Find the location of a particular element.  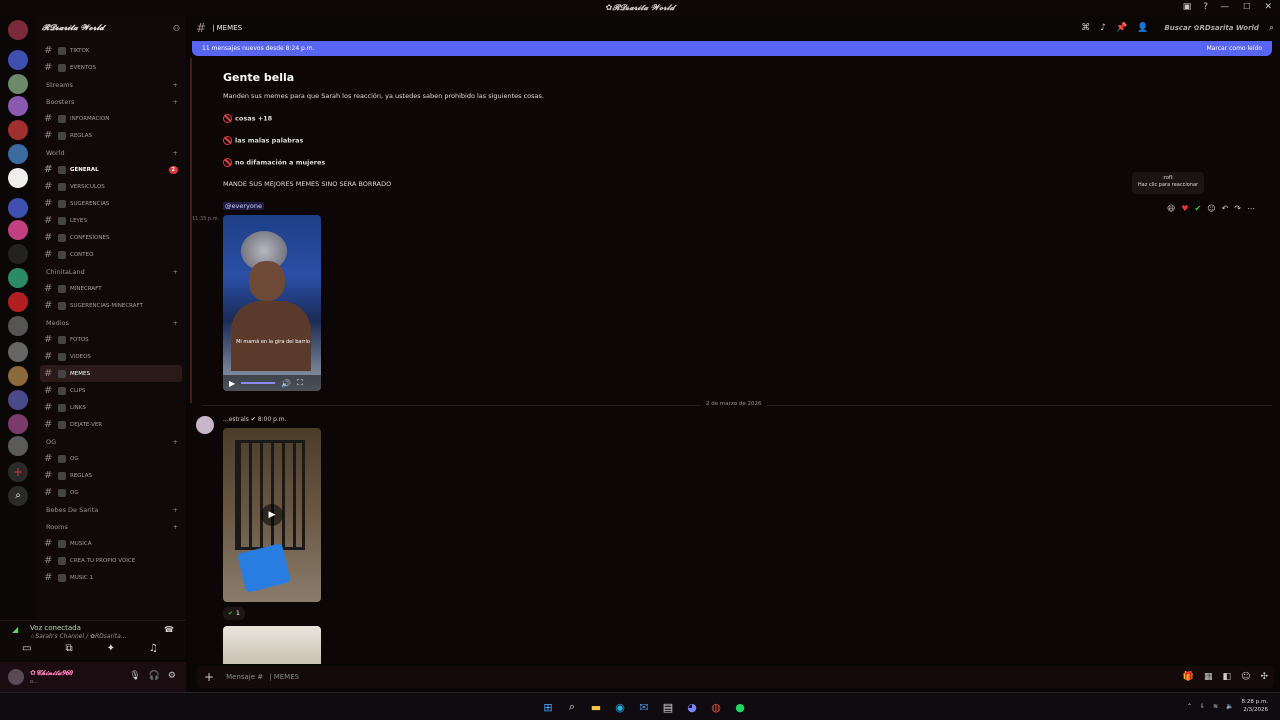

channel-item: # TIKTOK is located at coordinates (111, 50).